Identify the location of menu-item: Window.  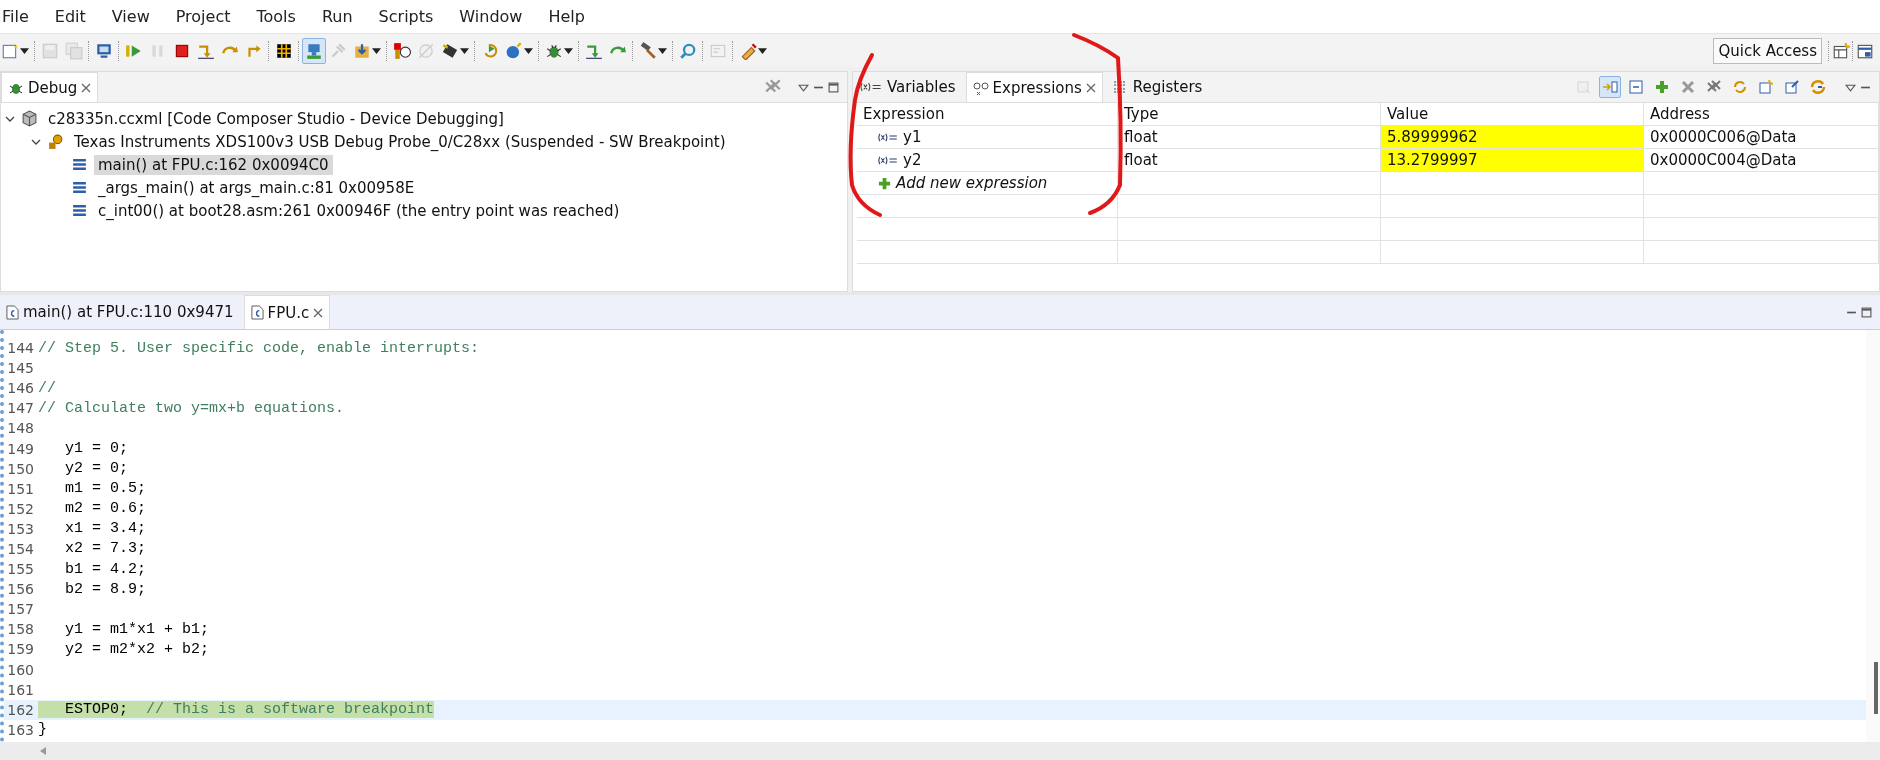
(491, 16).